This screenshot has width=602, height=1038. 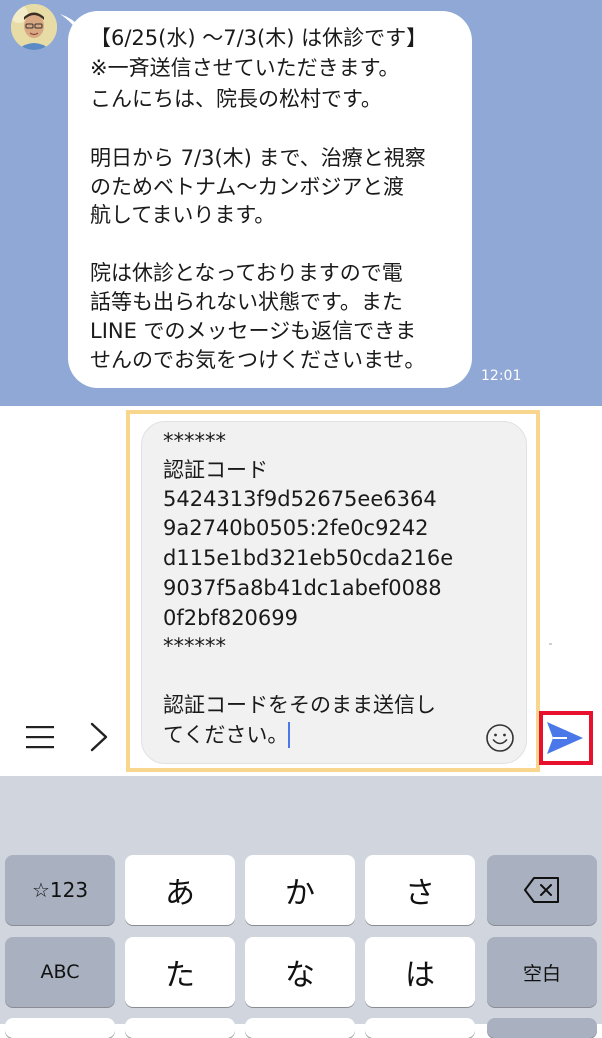 I want to click on key-label: は, so click(x=420, y=975).